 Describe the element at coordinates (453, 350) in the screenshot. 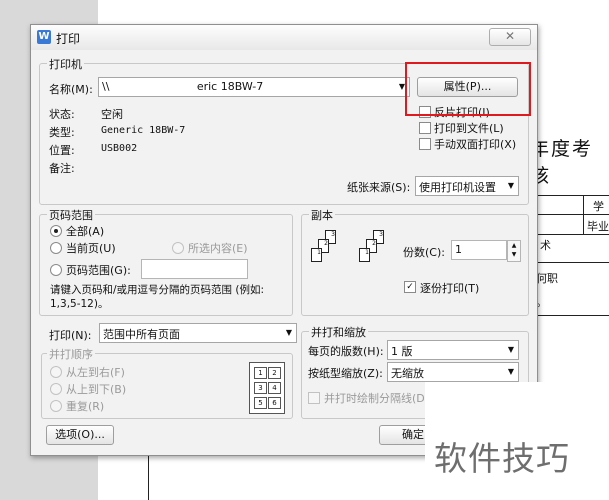

I see `pages-per-sheet-select: 1 版 ▼` at that location.